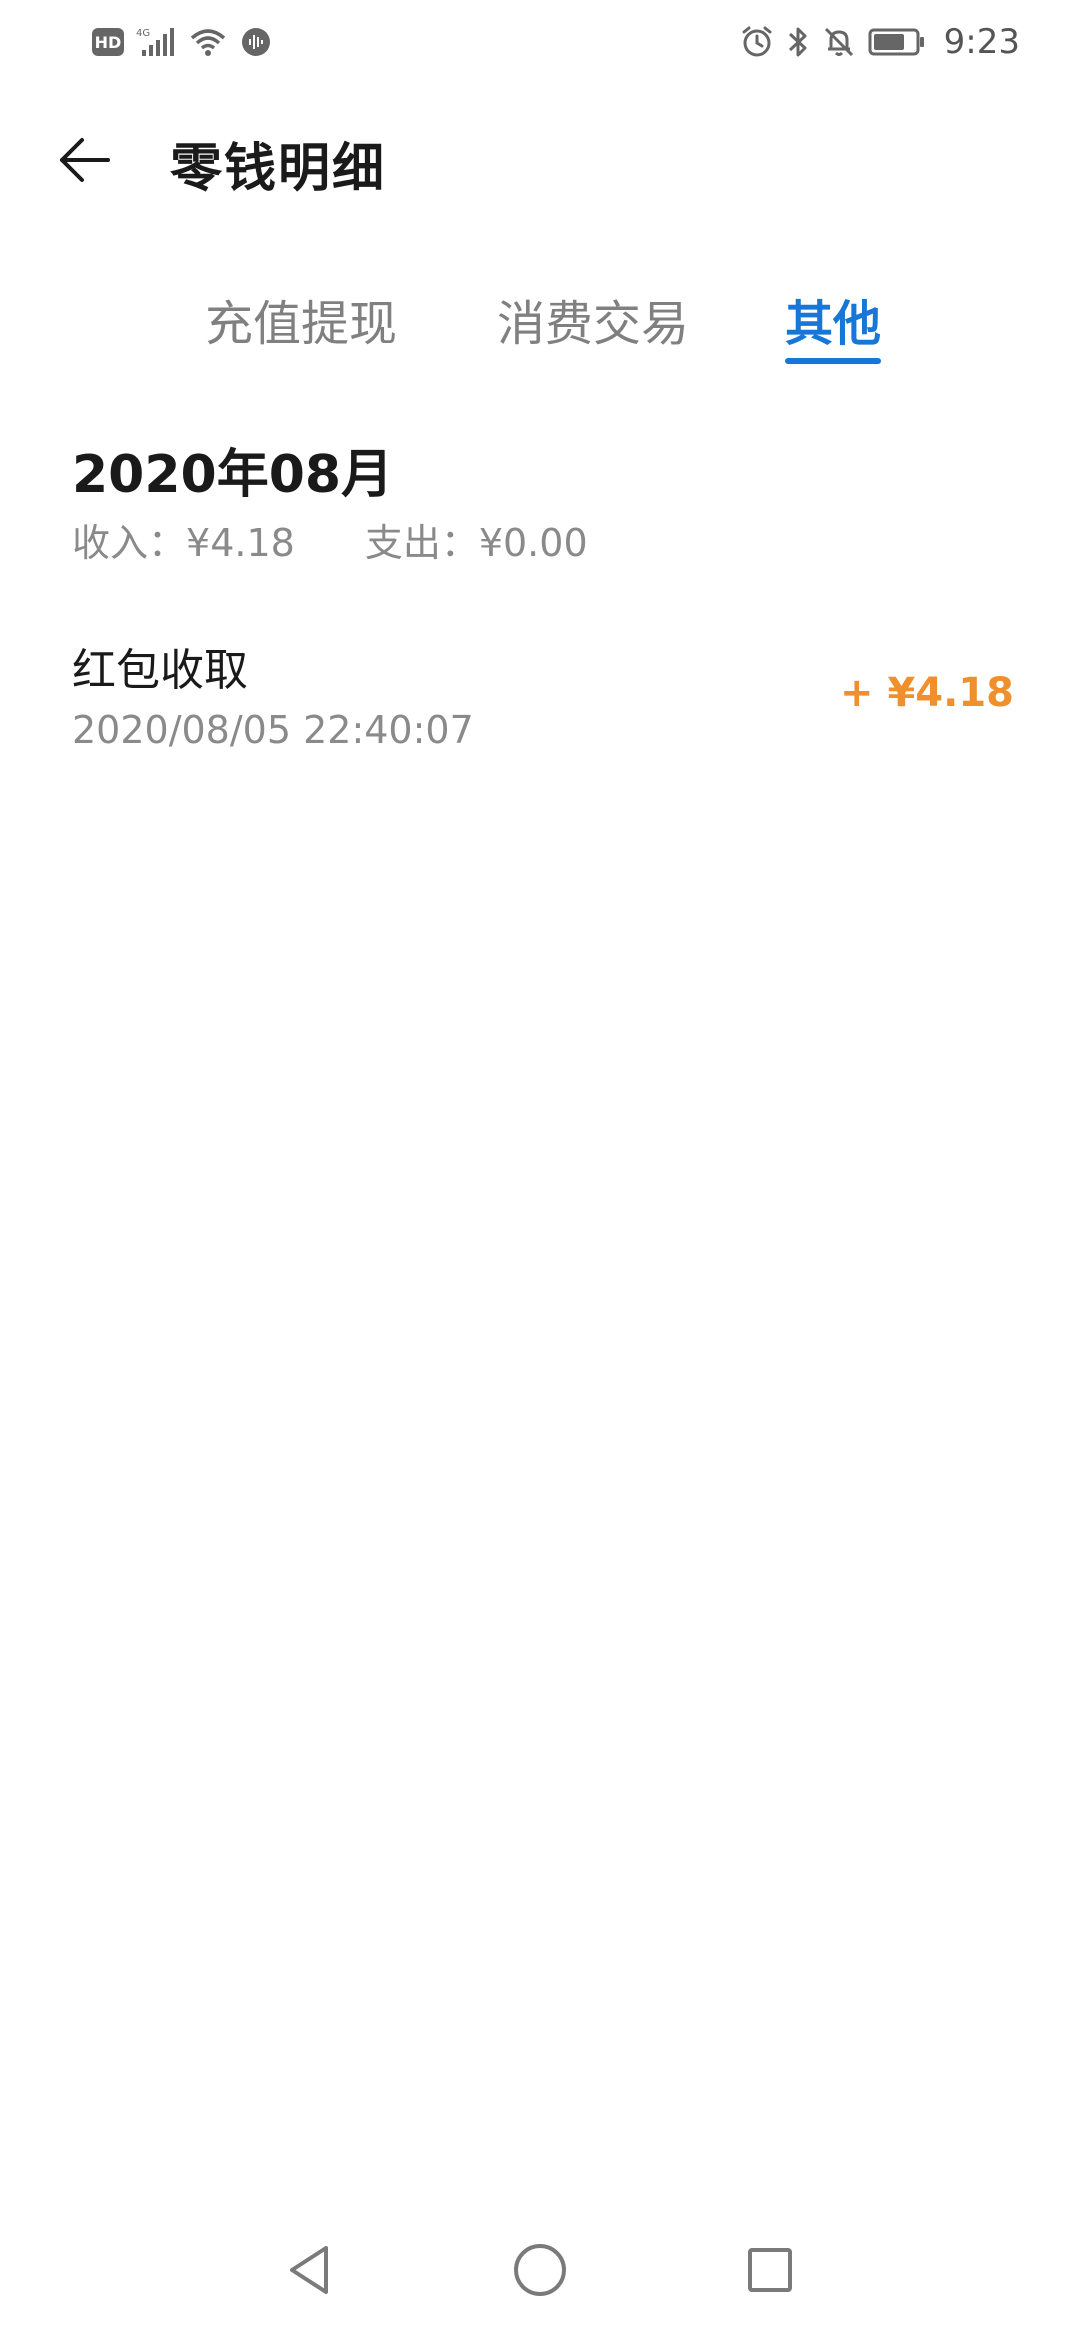  What do you see at coordinates (240, 543) in the screenshot?
I see `income-value: ¥4.18` at bounding box center [240, 543].